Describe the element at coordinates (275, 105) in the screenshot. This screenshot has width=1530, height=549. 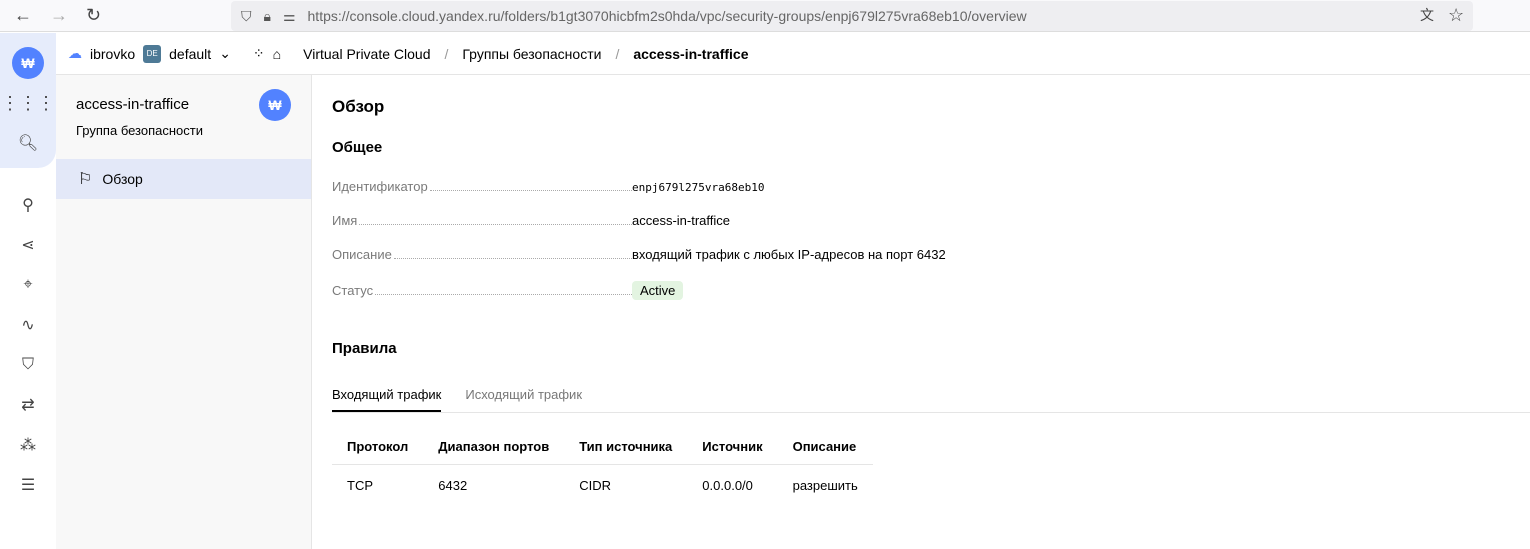
I see `vpc-service-icon: ₩` at that location.